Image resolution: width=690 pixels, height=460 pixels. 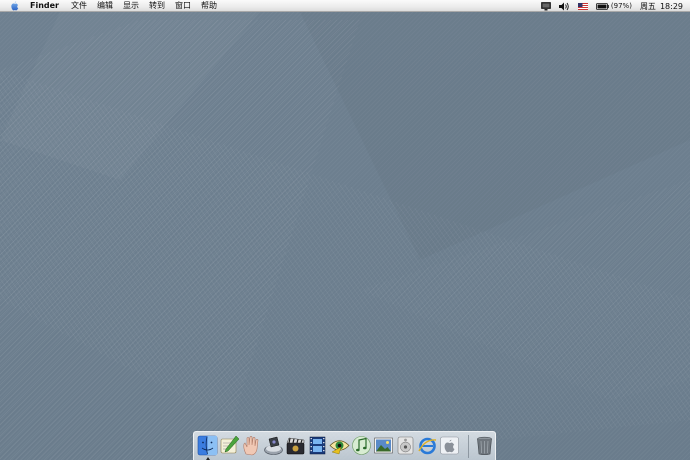 What do you see at coordinates (295, 445) in the screenshot?
I see `movie-clapper-icon` at bounding box center [295, 445].